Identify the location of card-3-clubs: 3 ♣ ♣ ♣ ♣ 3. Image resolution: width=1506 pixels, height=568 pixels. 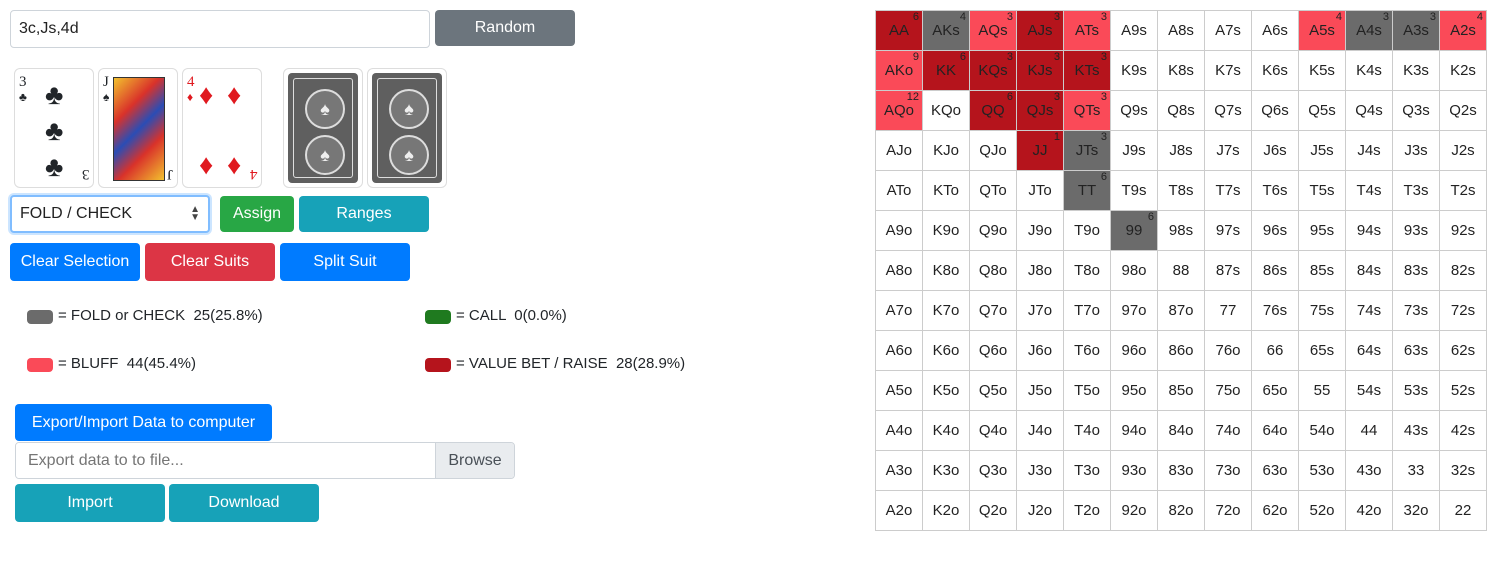
(54, 128).